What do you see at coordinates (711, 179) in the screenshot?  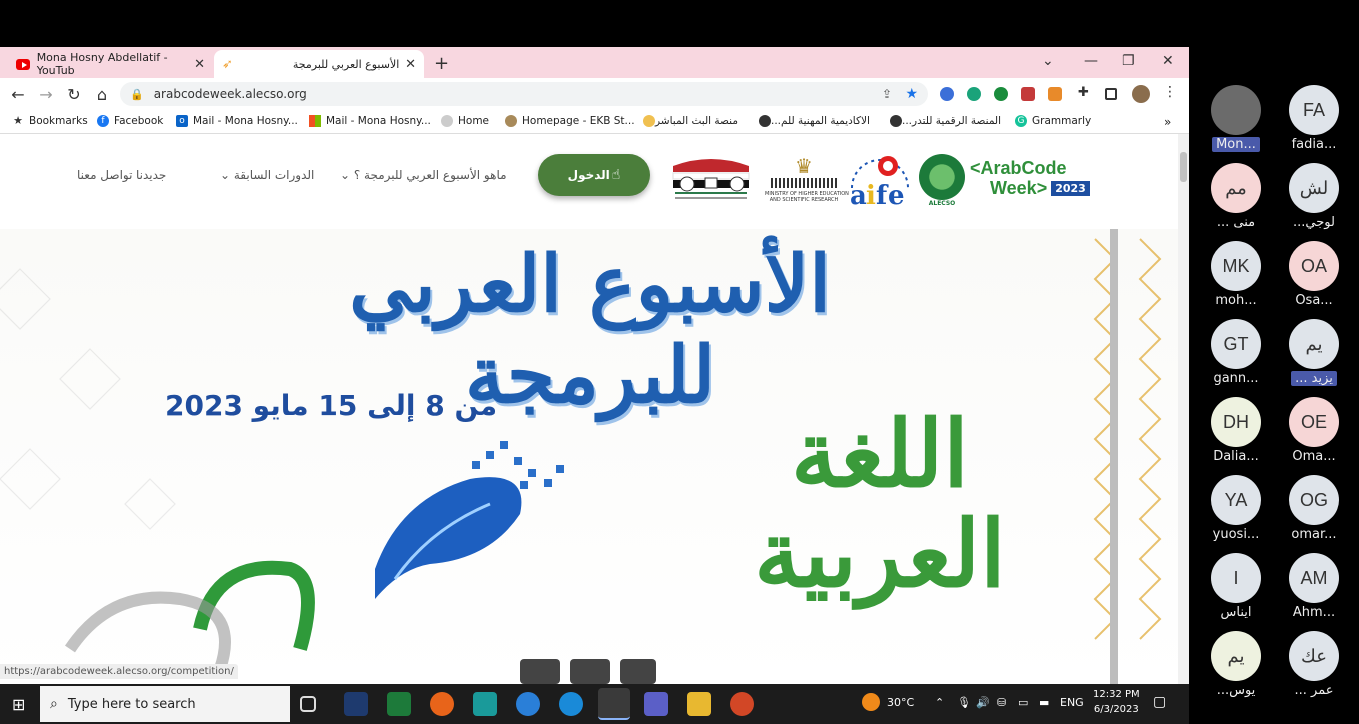 I see `natcom-logo-graphic` at bounding box center [711, 179].